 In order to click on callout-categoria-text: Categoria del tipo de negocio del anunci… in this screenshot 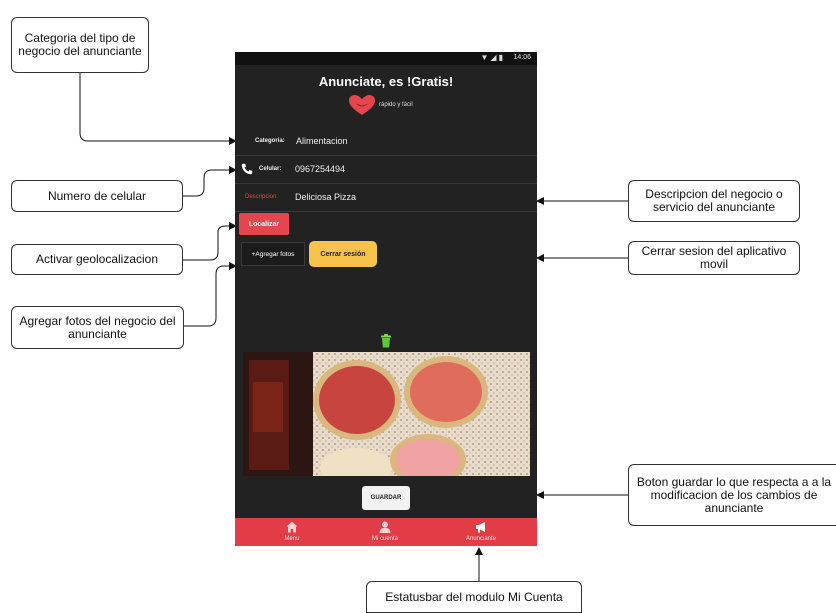, I will do `click(80, 44)`.